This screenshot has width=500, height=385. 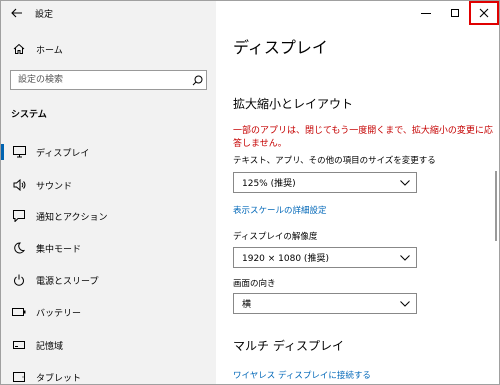 What do you see at coordinates (275, 237) in the screenshot?
I see `resolution-label: ディスプレイの解像度` at bounding box center [275, 237].